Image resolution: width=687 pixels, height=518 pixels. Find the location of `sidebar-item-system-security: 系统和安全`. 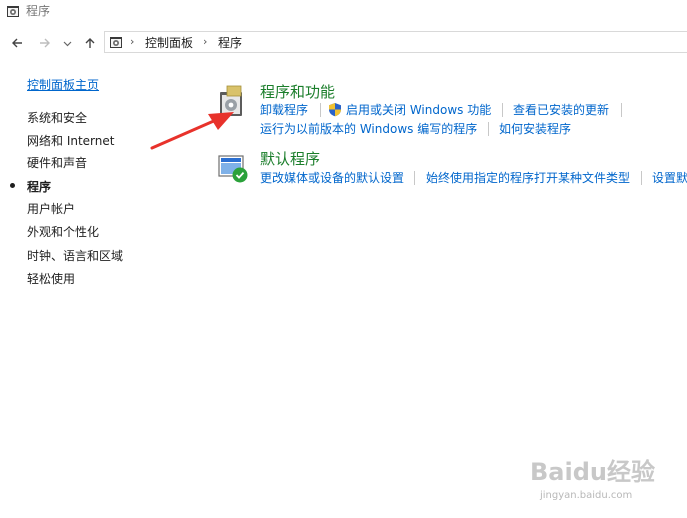

sidebar-item-system-security: 系统和安全 is located at coordinates (57, 118).